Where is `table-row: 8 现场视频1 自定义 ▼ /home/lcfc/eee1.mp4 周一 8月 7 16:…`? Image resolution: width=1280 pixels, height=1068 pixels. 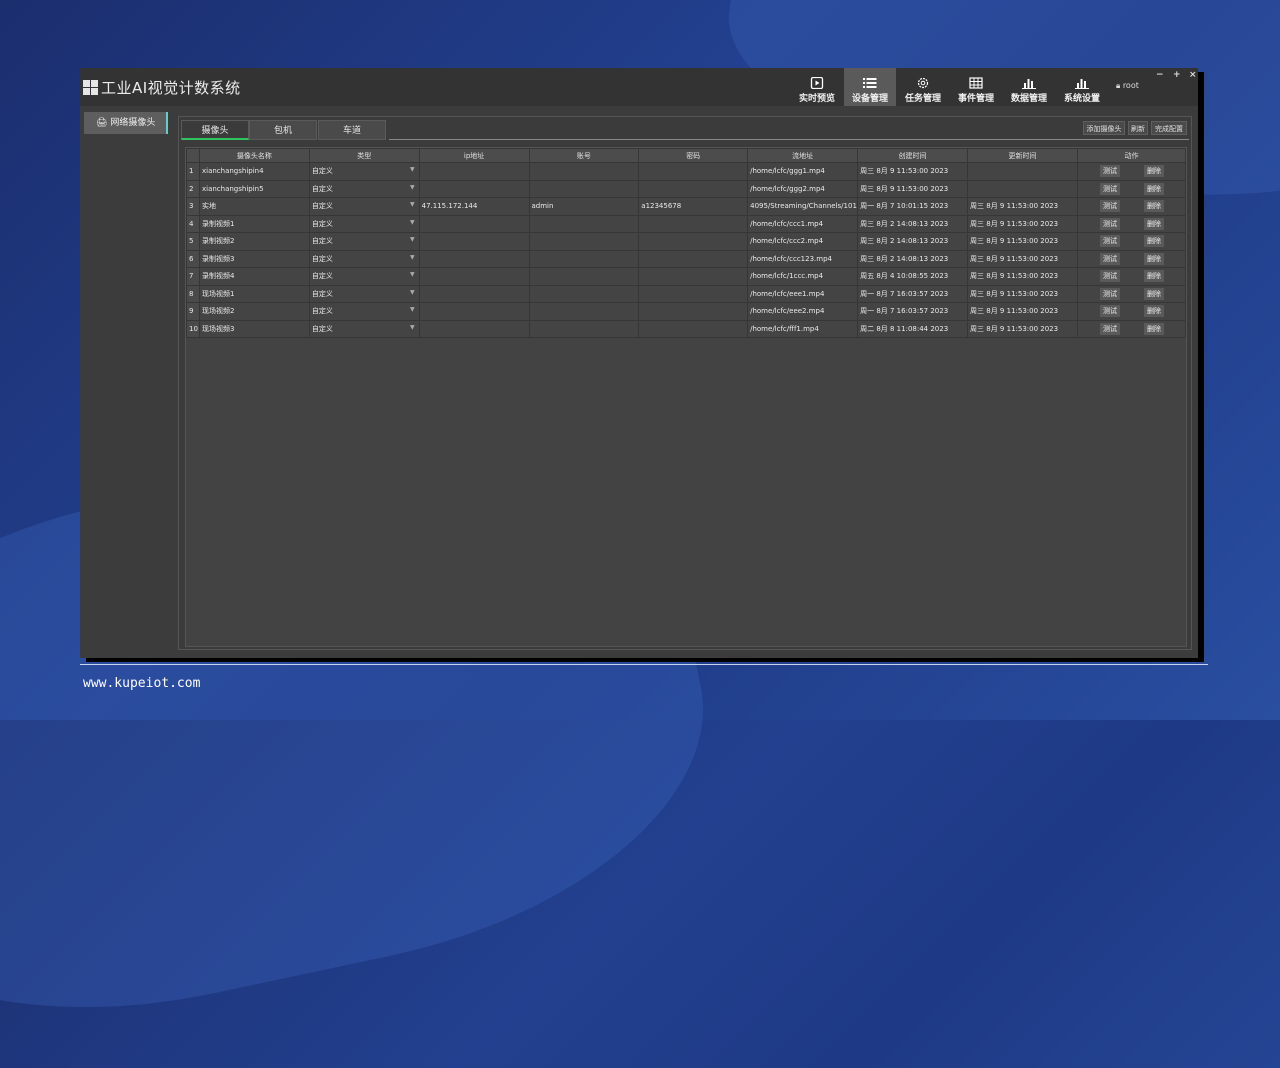 table-row: 8 现场视频1 自定义 ▼ /home/lcfc/eee1.mp4 周一 8月 7 16:… is located at coordinates (686, 293).